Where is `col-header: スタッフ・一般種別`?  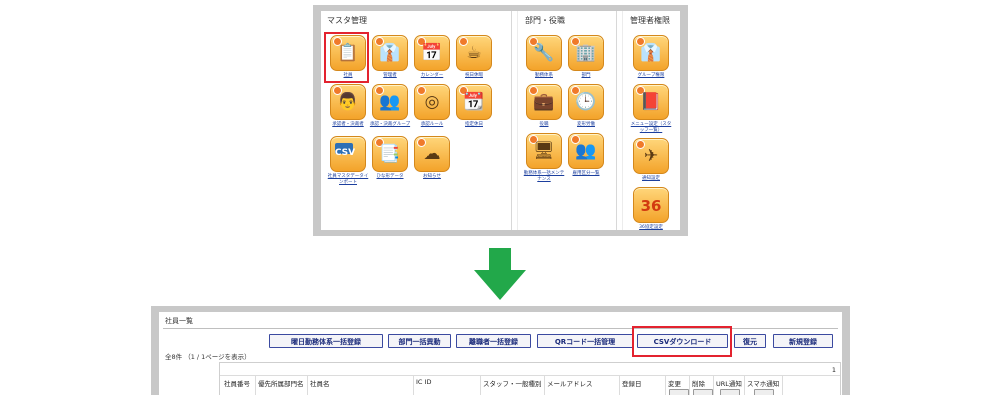
col-header: スタッフ・一般種別 is located at coordinates (512, 384).